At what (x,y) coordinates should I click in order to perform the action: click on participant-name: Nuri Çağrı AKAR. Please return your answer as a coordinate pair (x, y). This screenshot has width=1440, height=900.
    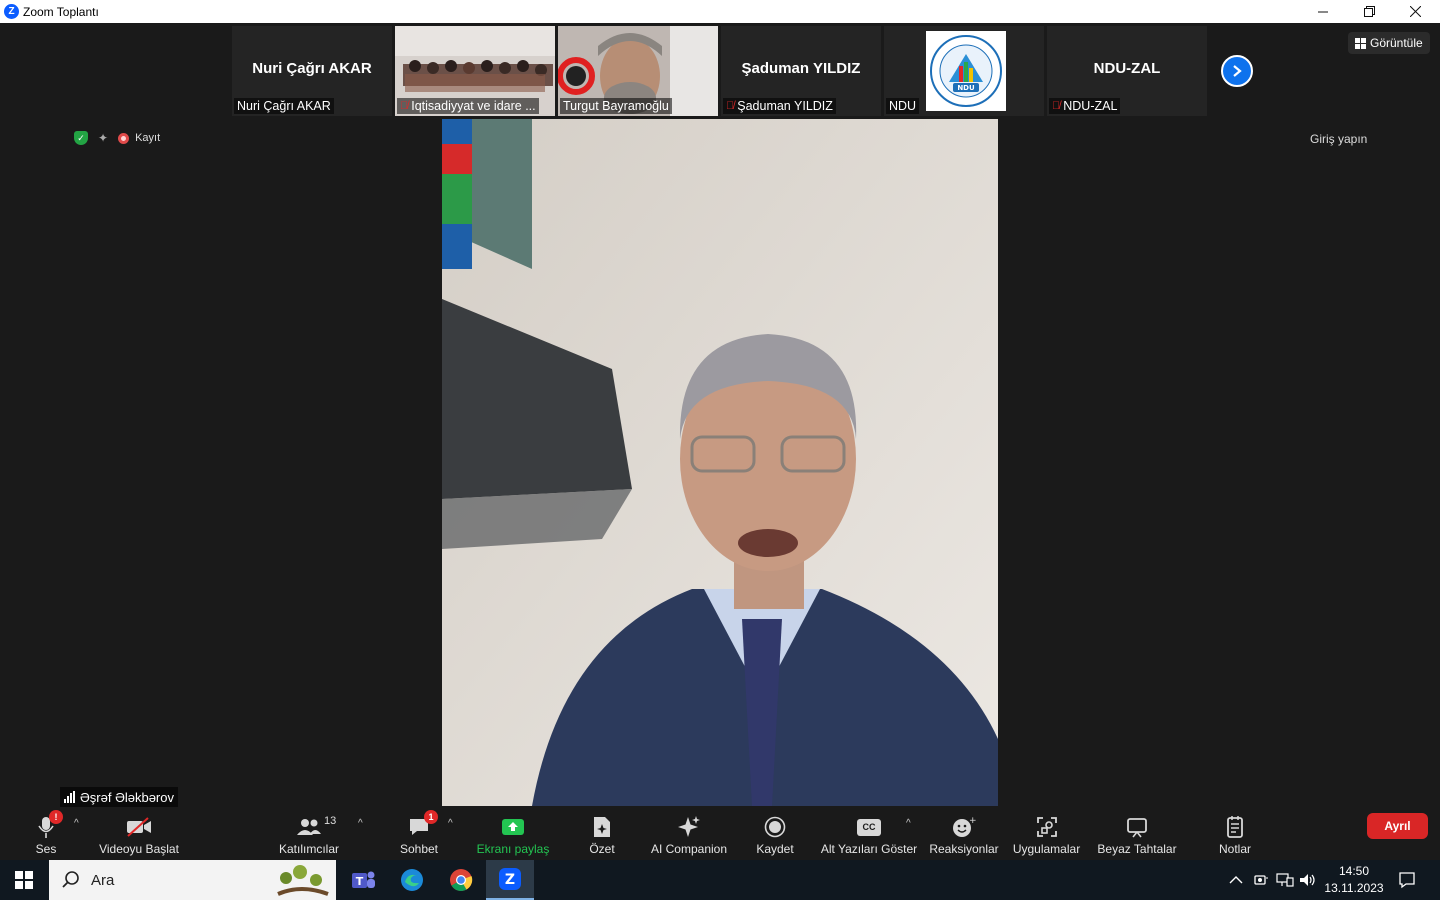
    Looking at the image, I should click on (312, 68).